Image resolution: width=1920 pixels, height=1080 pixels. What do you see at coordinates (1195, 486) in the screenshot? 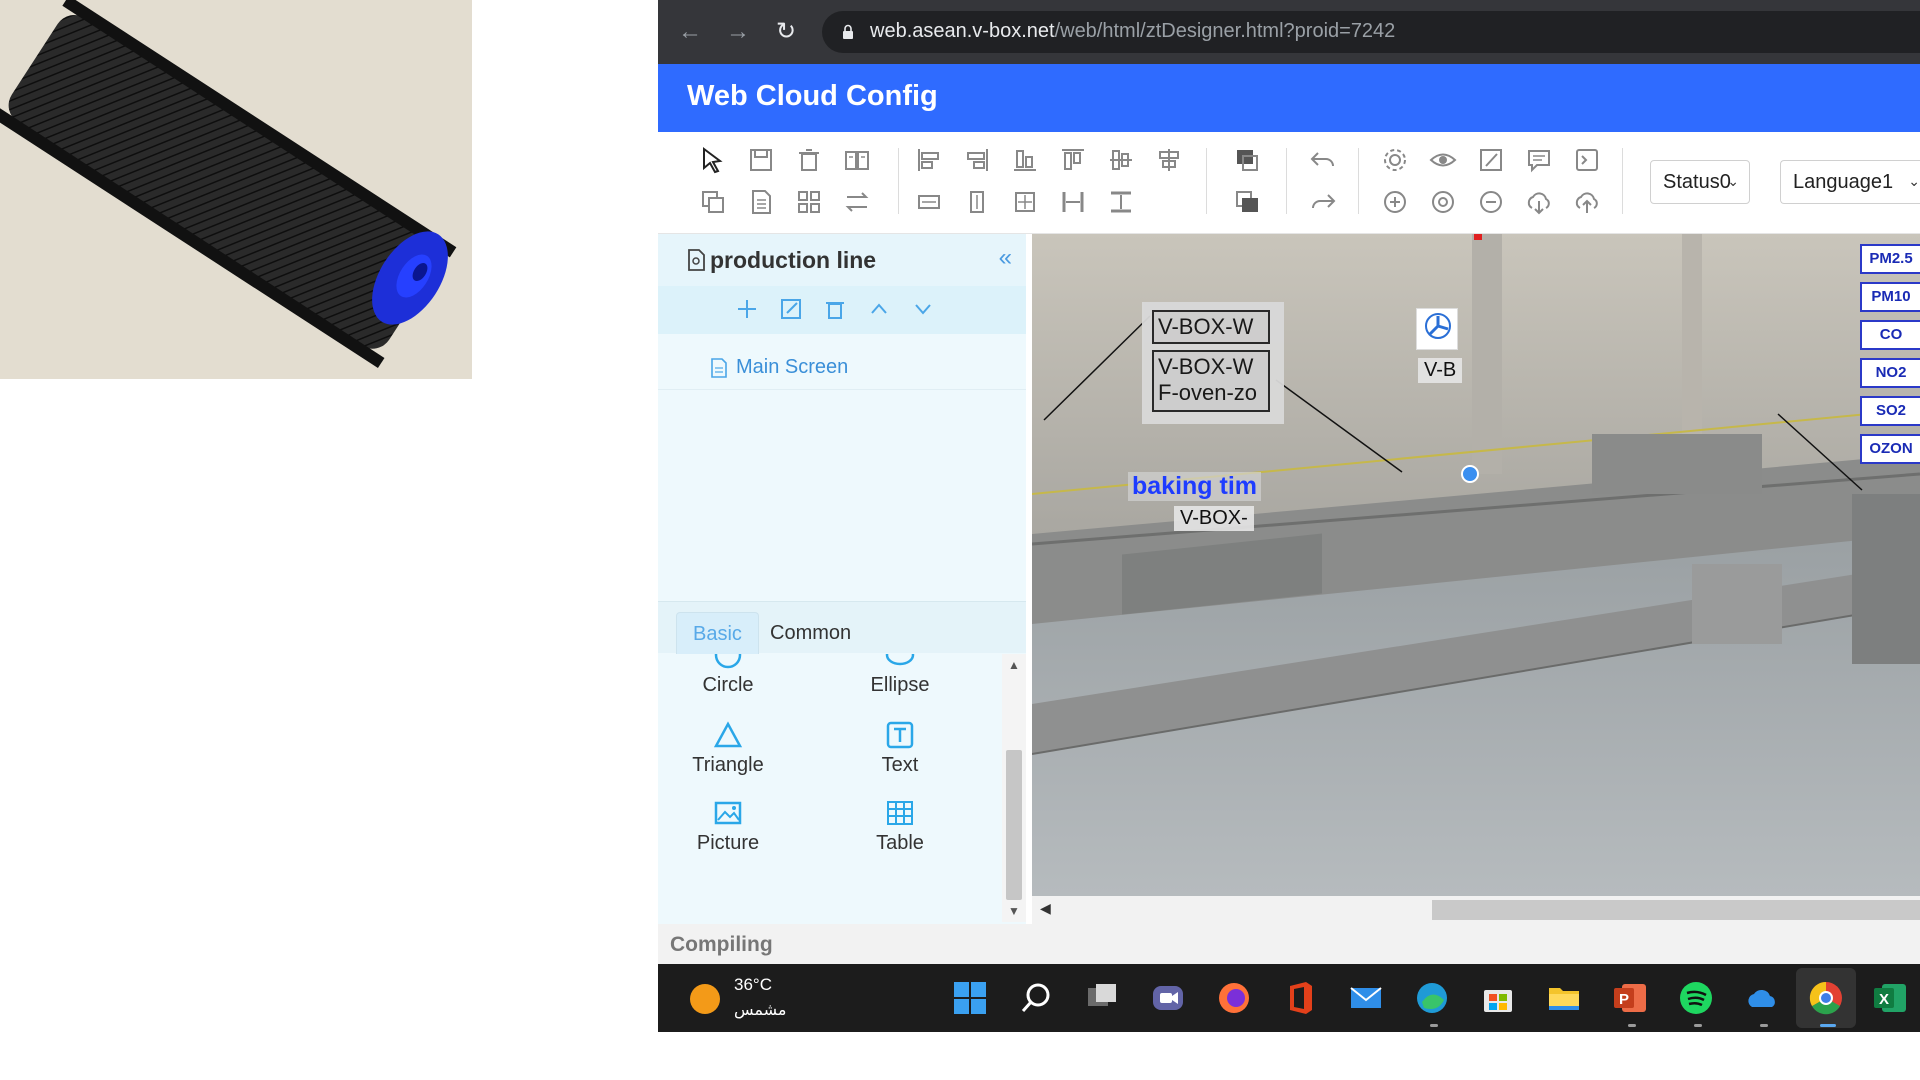
I see `baking-time-label: baking tim` at bounding box center [1195, 486].